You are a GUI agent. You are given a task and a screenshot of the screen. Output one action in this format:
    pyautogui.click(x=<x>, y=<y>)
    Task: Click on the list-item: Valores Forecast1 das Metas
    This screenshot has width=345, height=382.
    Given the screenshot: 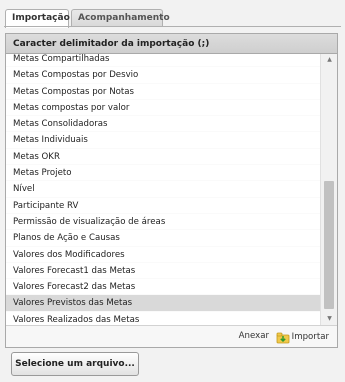 What is the action you would take?
    pyautogui.click(x=163, y=271)
    